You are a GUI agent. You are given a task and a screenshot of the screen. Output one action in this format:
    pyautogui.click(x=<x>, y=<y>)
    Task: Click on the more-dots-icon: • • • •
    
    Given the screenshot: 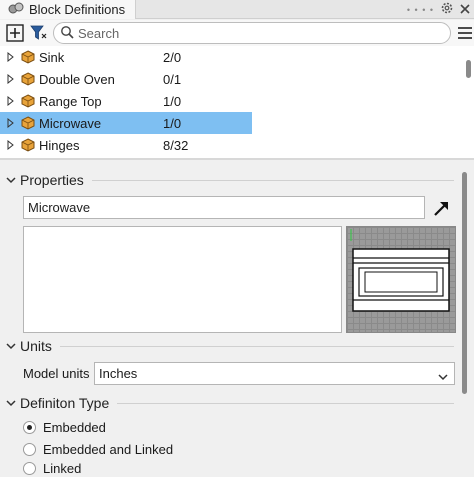 What is the action you would take?
    pyautogui.click(x=420, y=9)
    